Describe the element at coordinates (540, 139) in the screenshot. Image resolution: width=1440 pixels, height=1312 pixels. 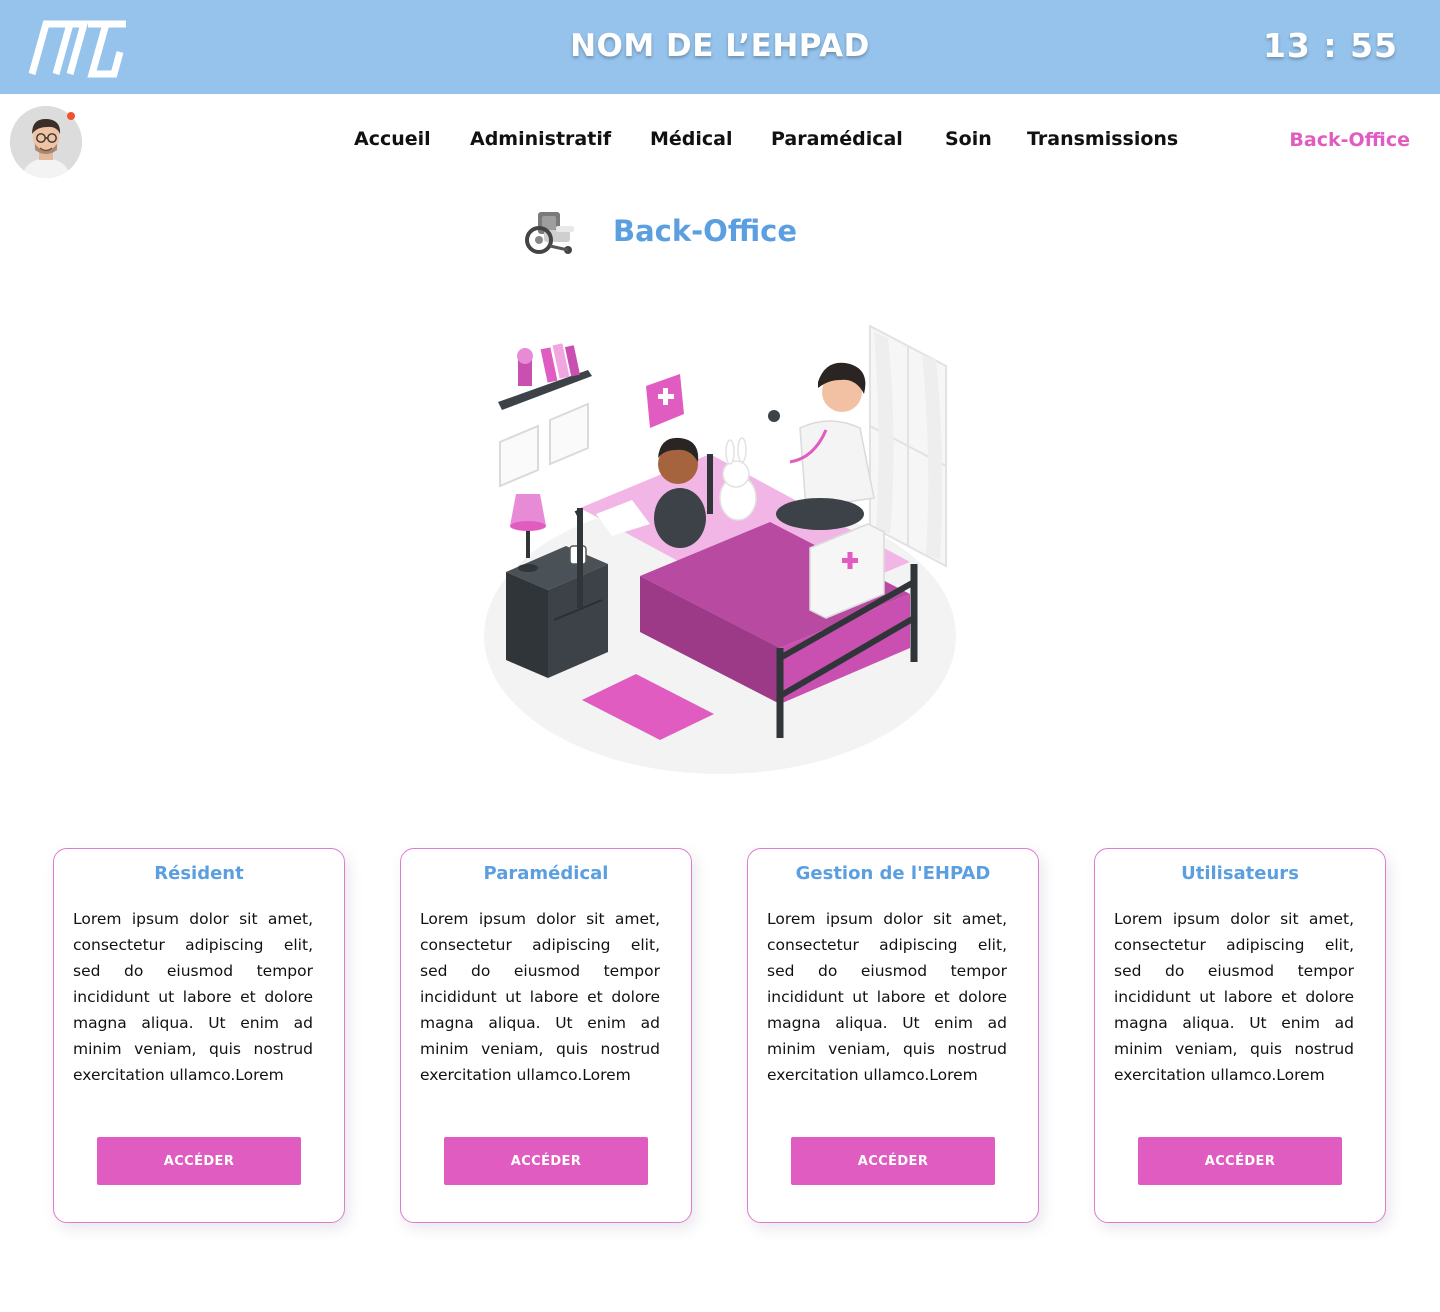
I see `nav-item-administratif: Administratif` at that location.